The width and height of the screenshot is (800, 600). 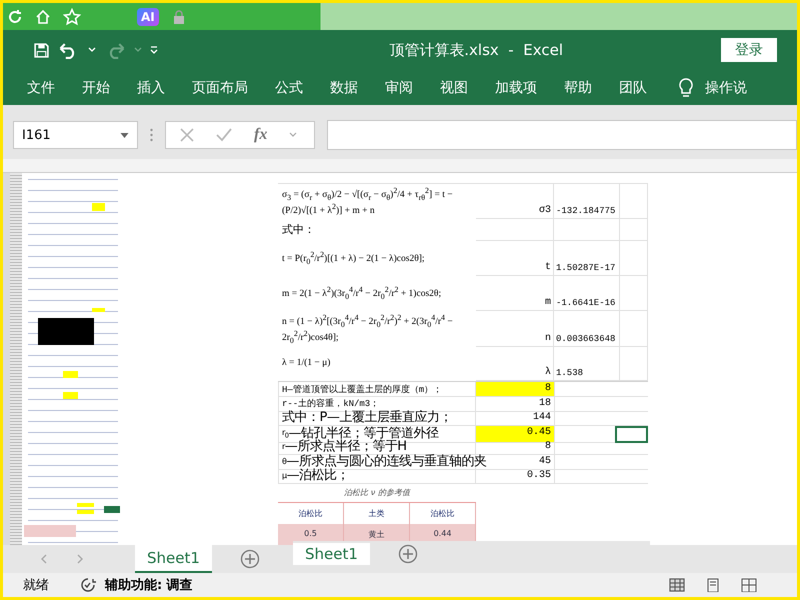 What do you see at coordinates (15, 16) in the screenshot?
I see `refresh-icon` at bounding box center [15, 16].